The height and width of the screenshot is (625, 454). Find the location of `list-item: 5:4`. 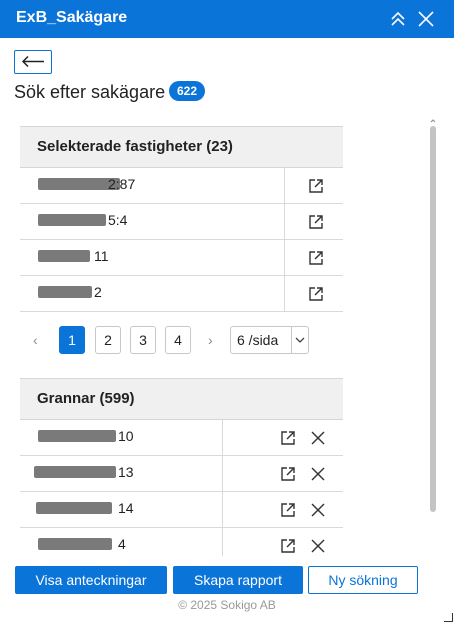

list-item: 5:4 is located at coordinates (181, 222).